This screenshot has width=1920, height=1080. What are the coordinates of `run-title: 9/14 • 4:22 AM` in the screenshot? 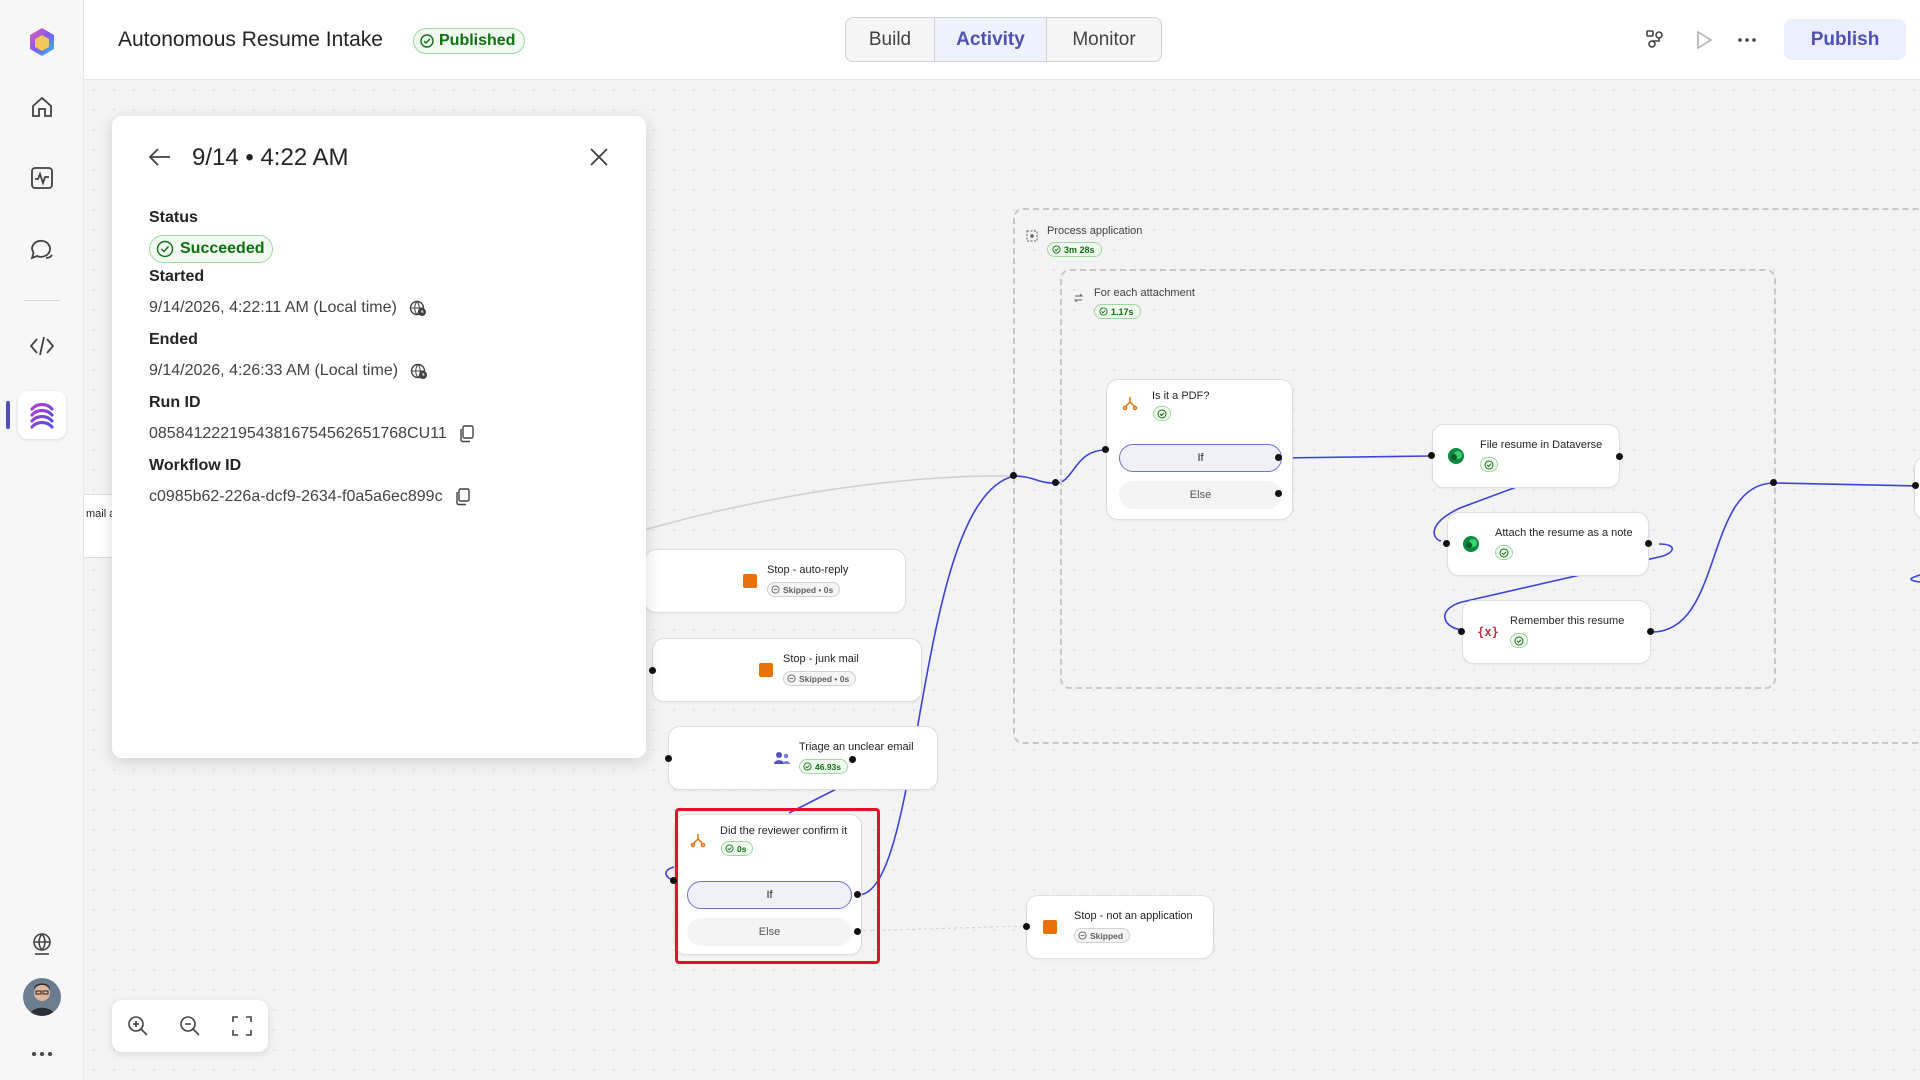 It's located at (270, 157).